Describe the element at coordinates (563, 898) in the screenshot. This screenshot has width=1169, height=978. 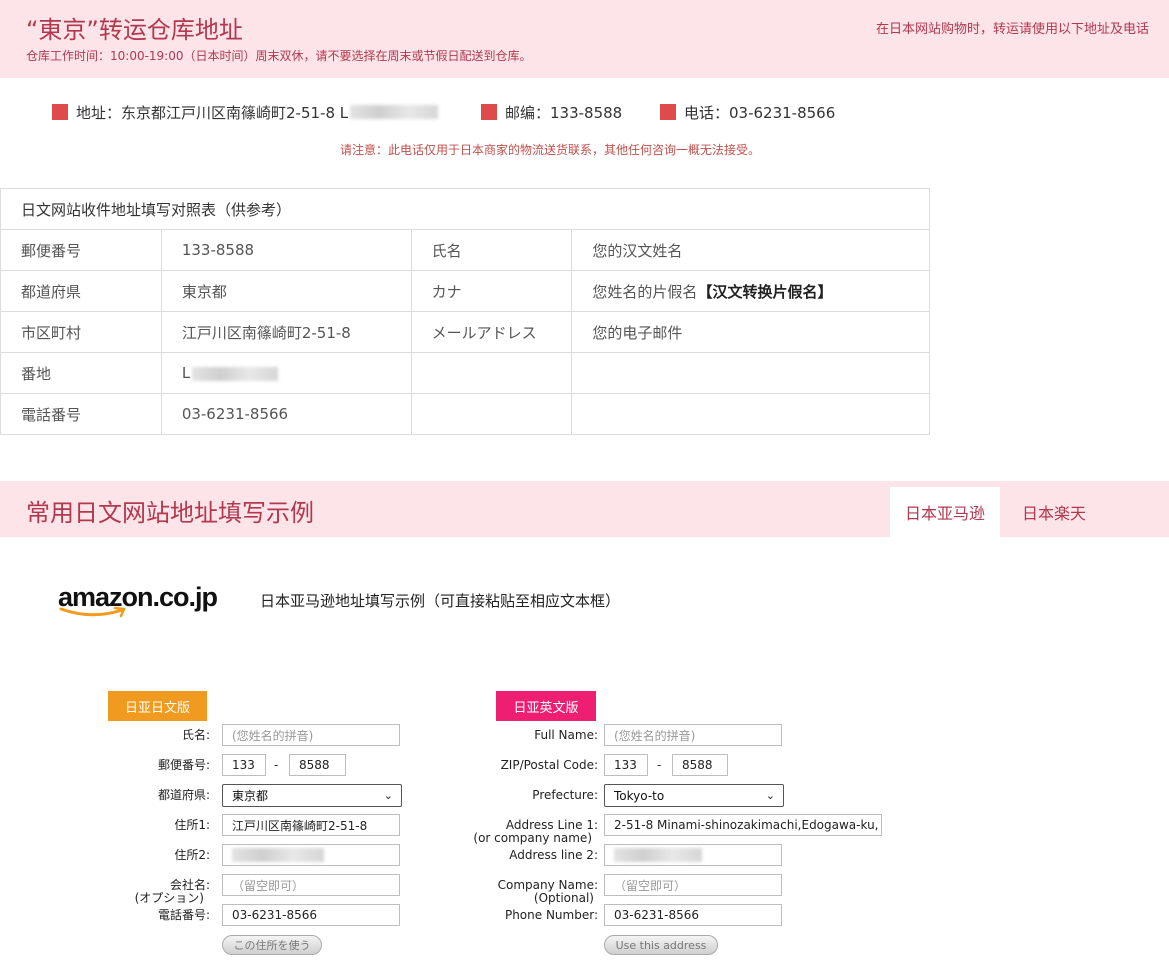
I see `en-company-optional: (Optional)` at that location.